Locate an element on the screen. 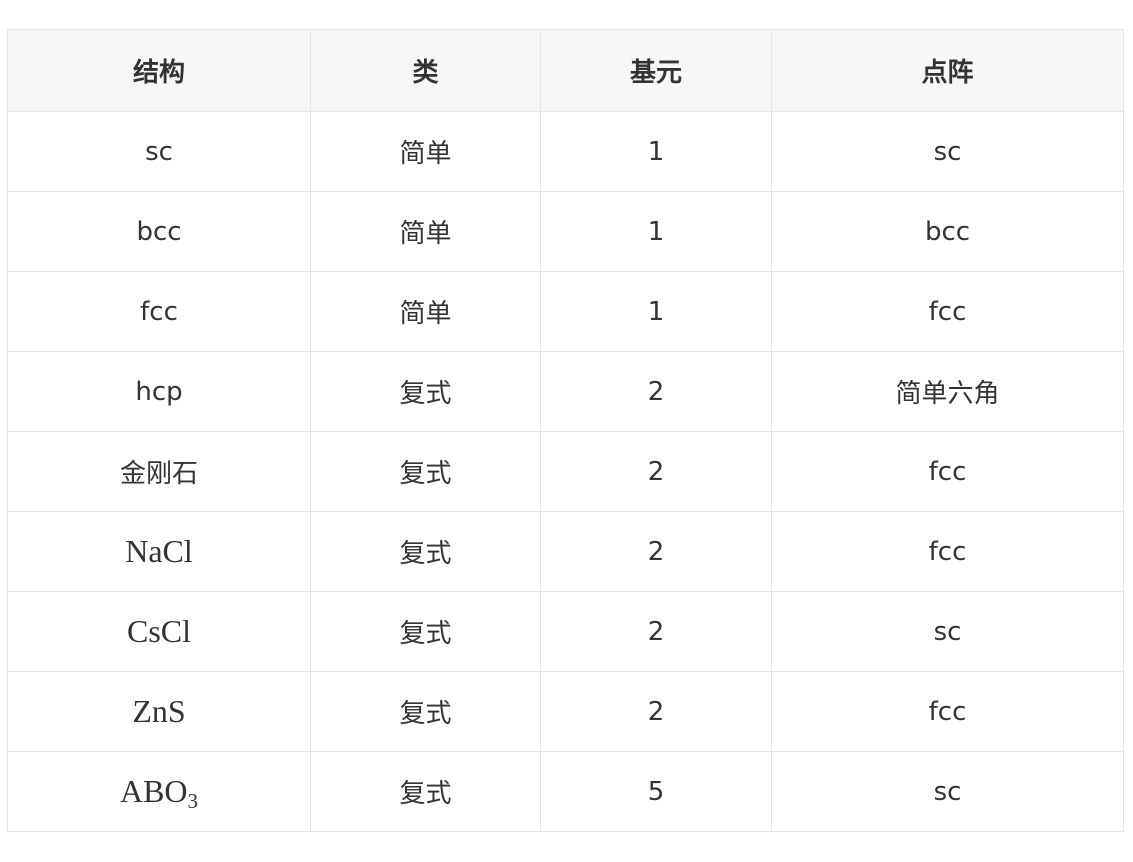 This screenshot has height=862, width=1133. header-lattice: 点阵 is located at coordinates (947, 70).